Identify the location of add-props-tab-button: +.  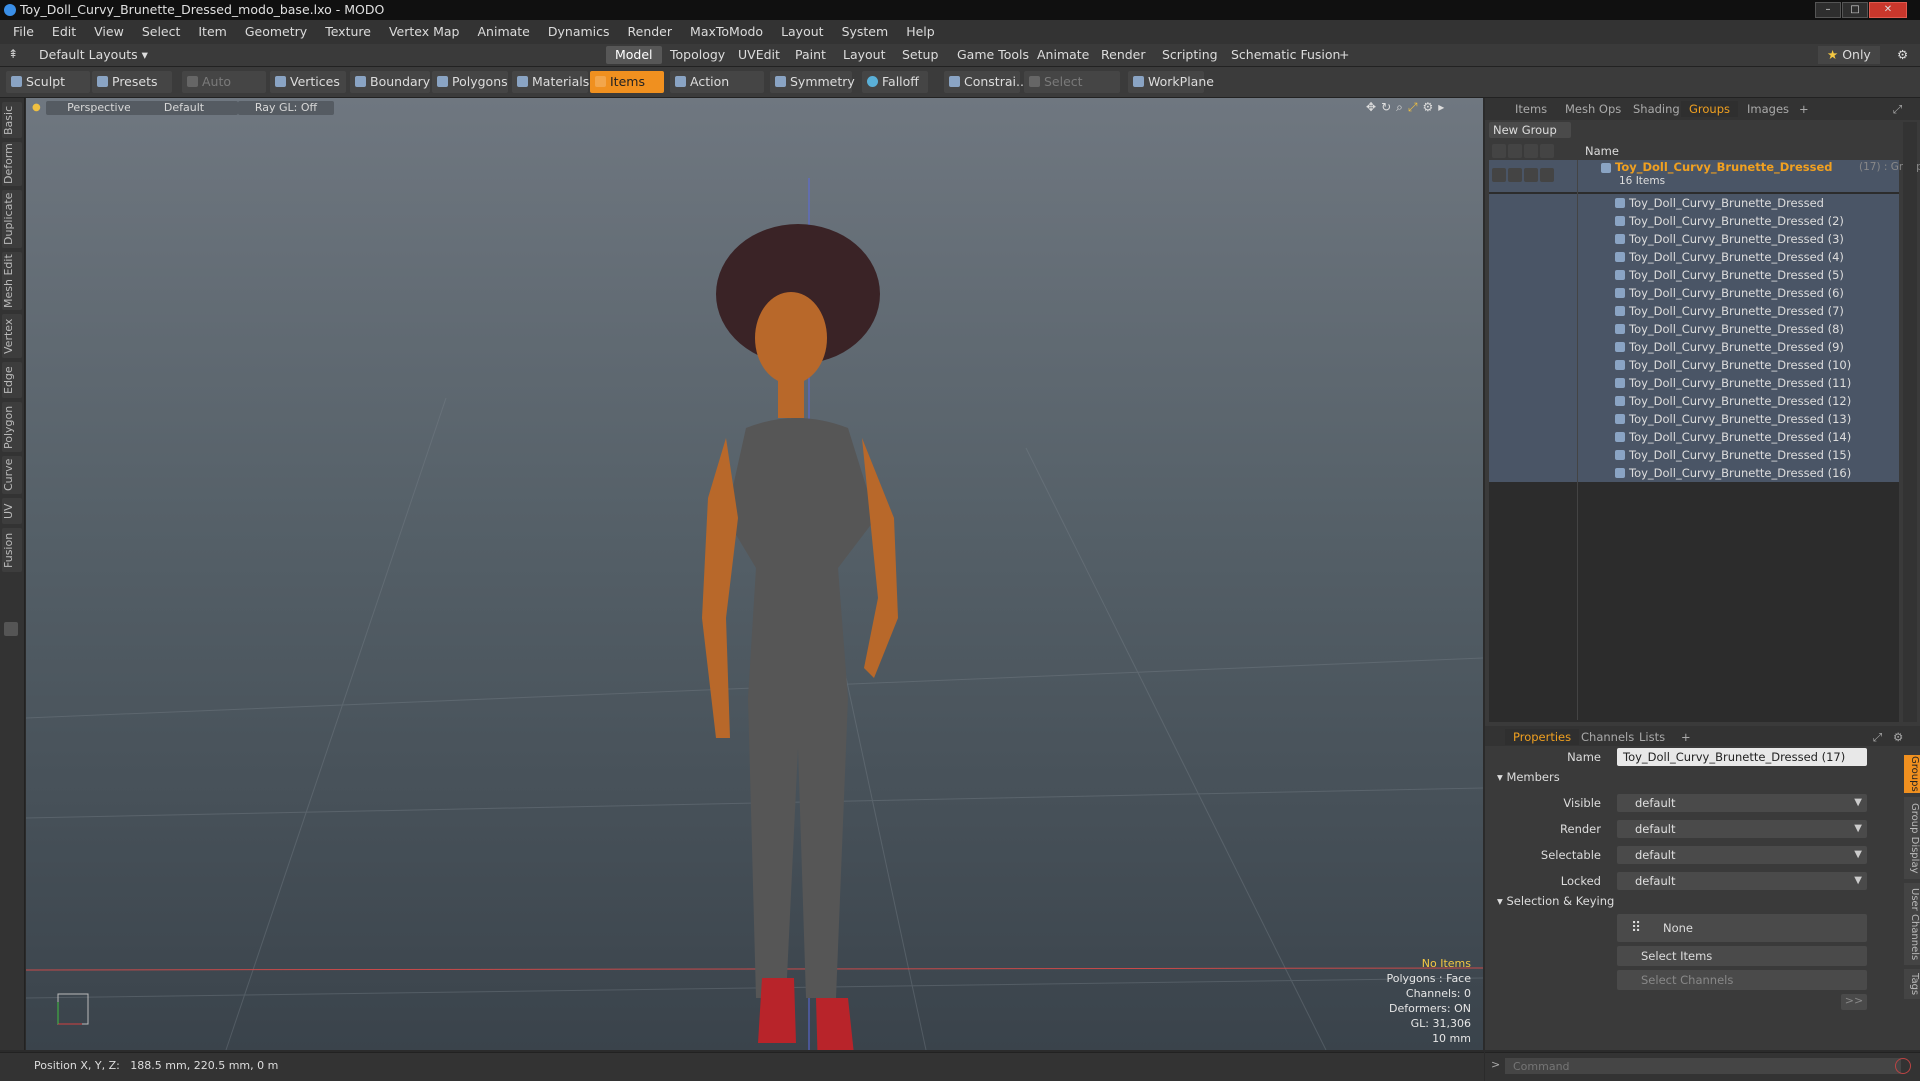
(1686, 737).